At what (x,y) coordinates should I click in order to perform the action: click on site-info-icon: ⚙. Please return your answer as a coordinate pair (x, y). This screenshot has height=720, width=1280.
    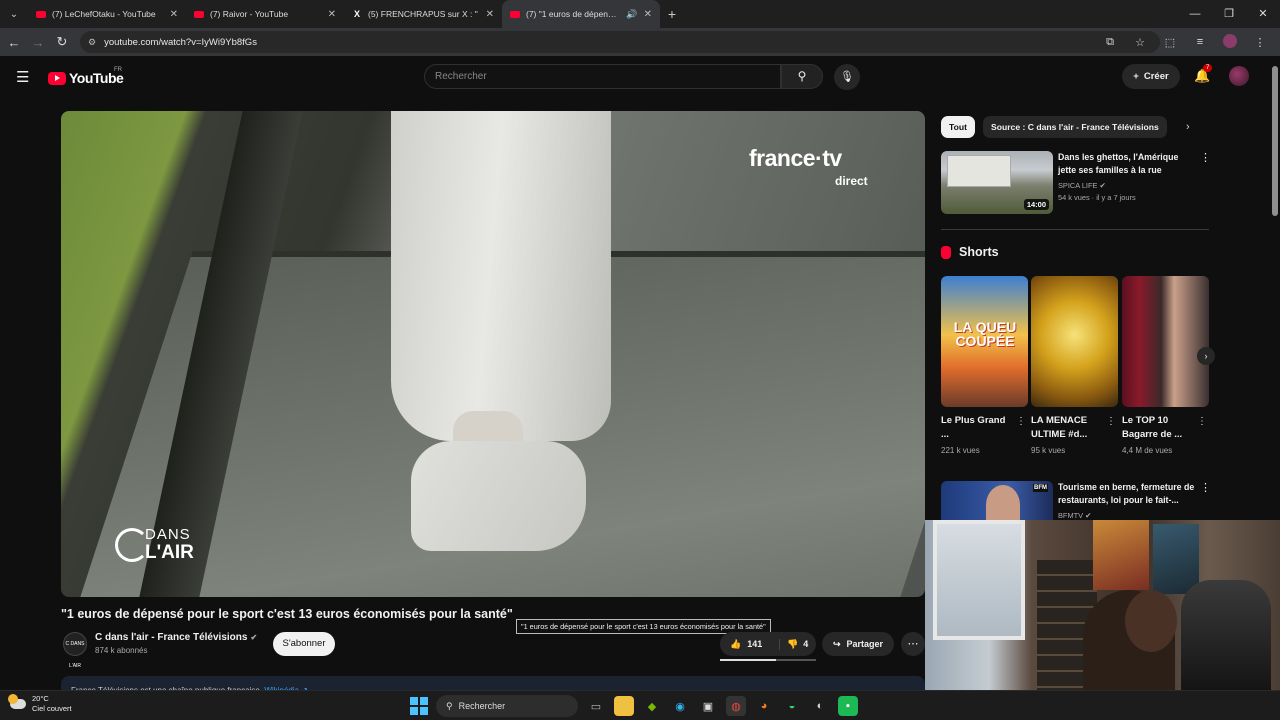
    Looking at the image, I should click on (92, 42).